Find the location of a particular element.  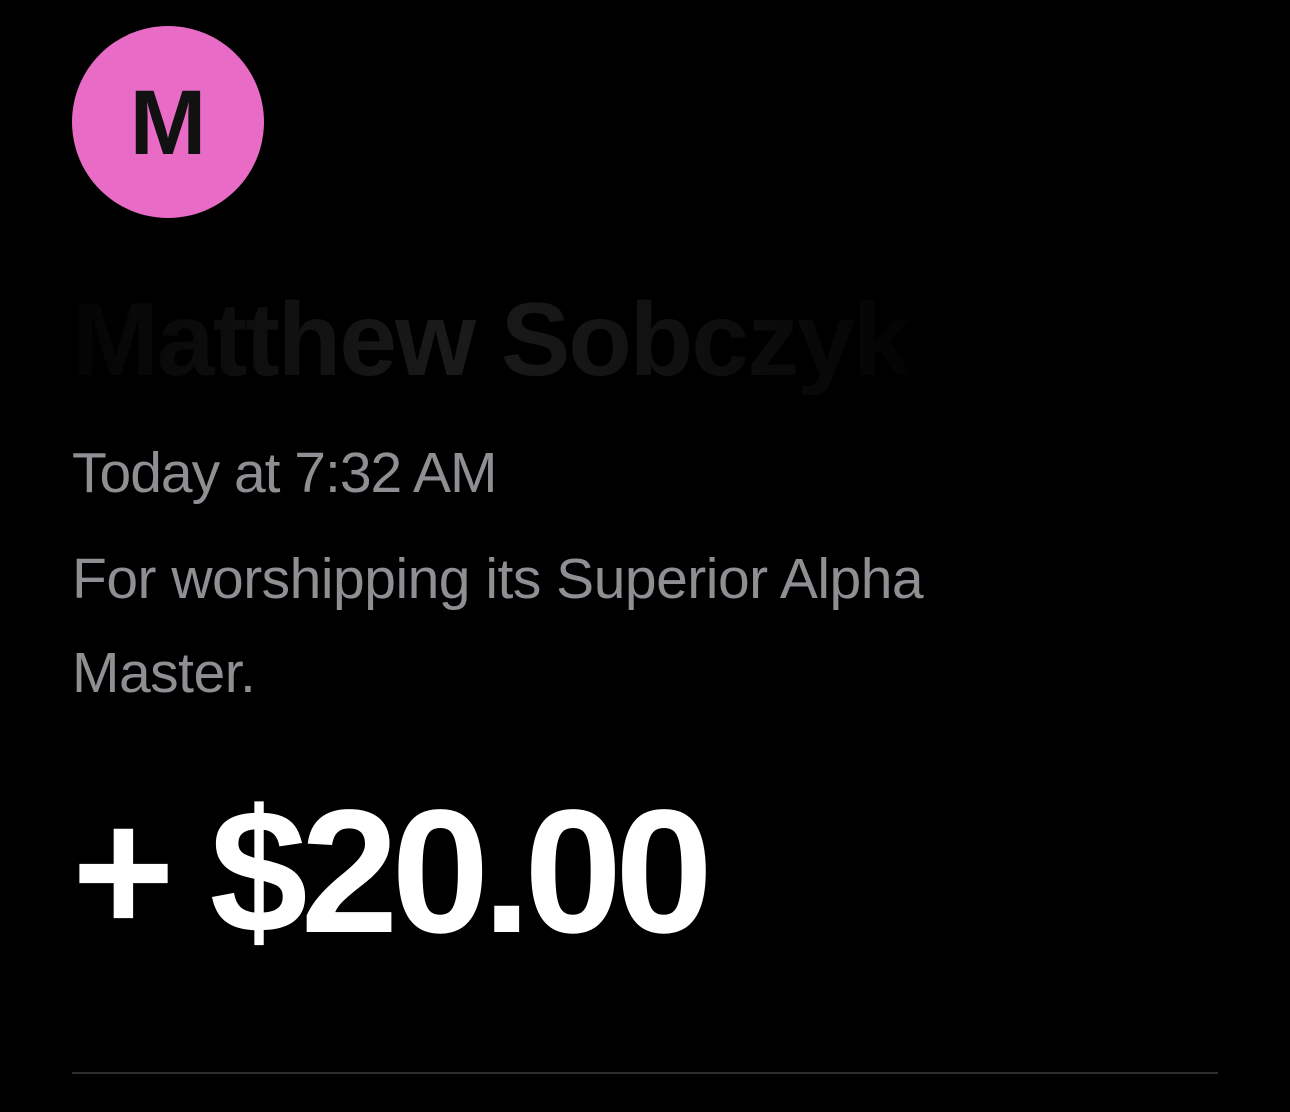

avatar-initial: M is located at coordinates (168, 123).